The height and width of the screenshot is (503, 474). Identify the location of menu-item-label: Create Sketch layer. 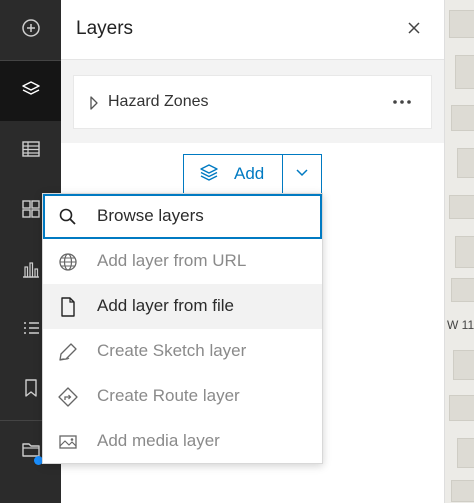
(172, 350).